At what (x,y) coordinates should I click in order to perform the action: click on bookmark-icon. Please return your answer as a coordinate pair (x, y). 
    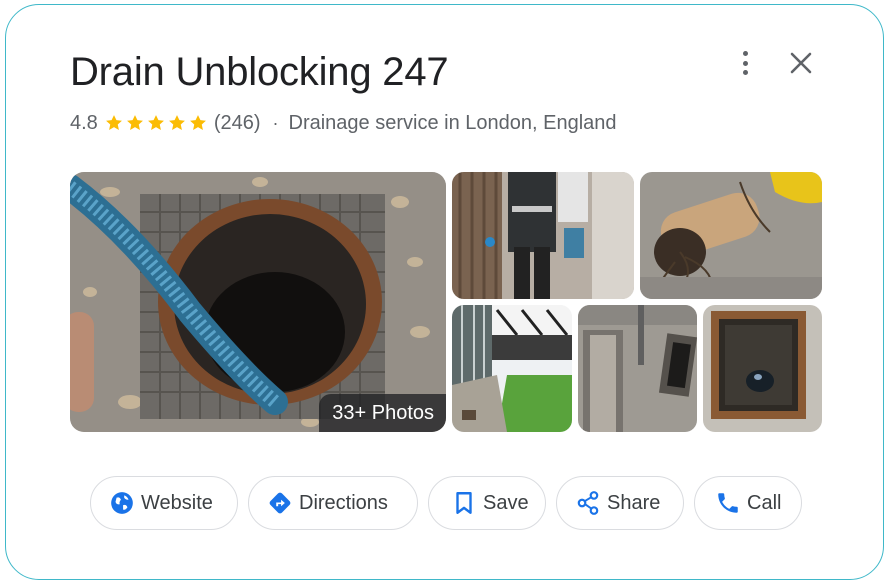
    Looking at the image, I should click on (464, 503).